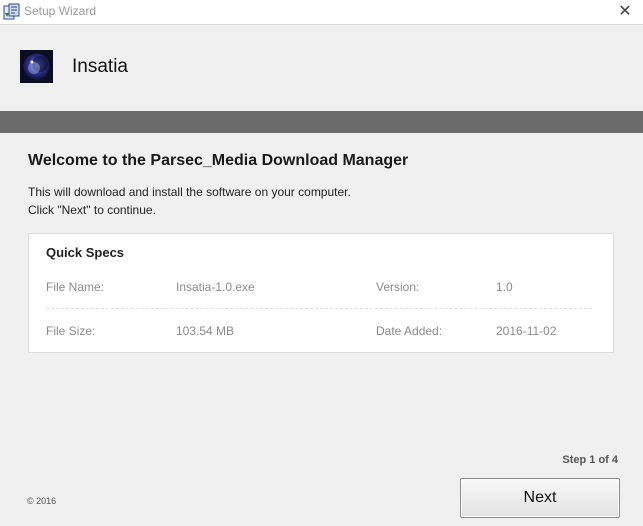 This screenshot has height=526, width=643. I want to click on copyright-text: © 2016, so click(42, 501).